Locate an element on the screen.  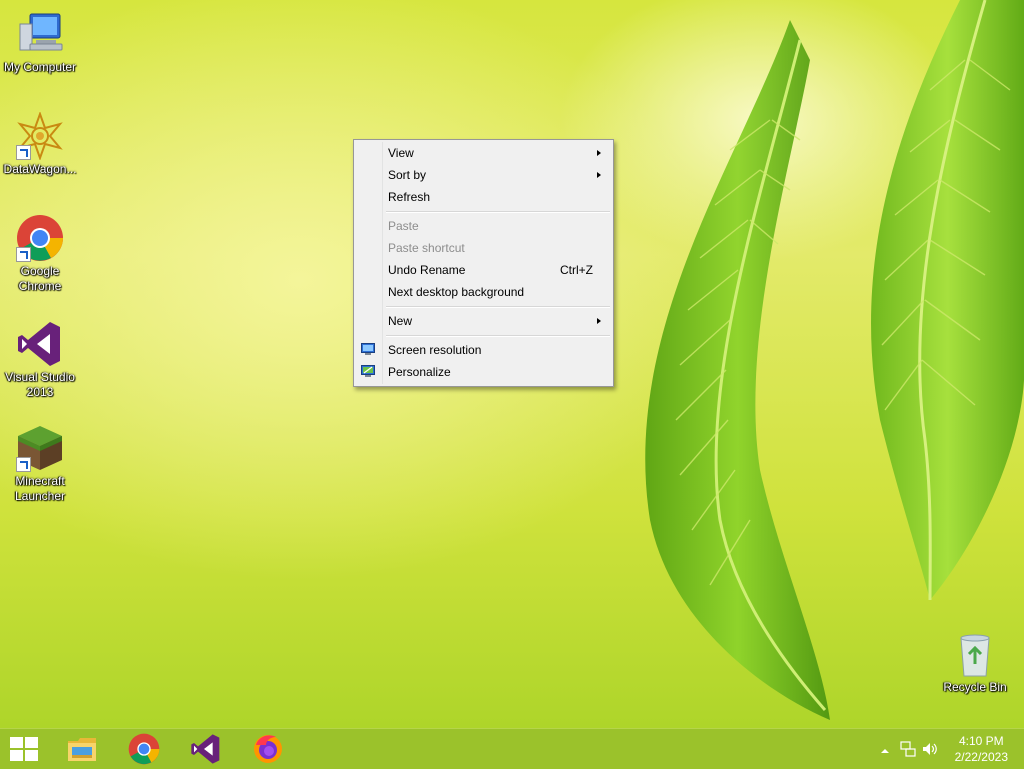
file-explorer-icon is located at coordinates (82, 749).